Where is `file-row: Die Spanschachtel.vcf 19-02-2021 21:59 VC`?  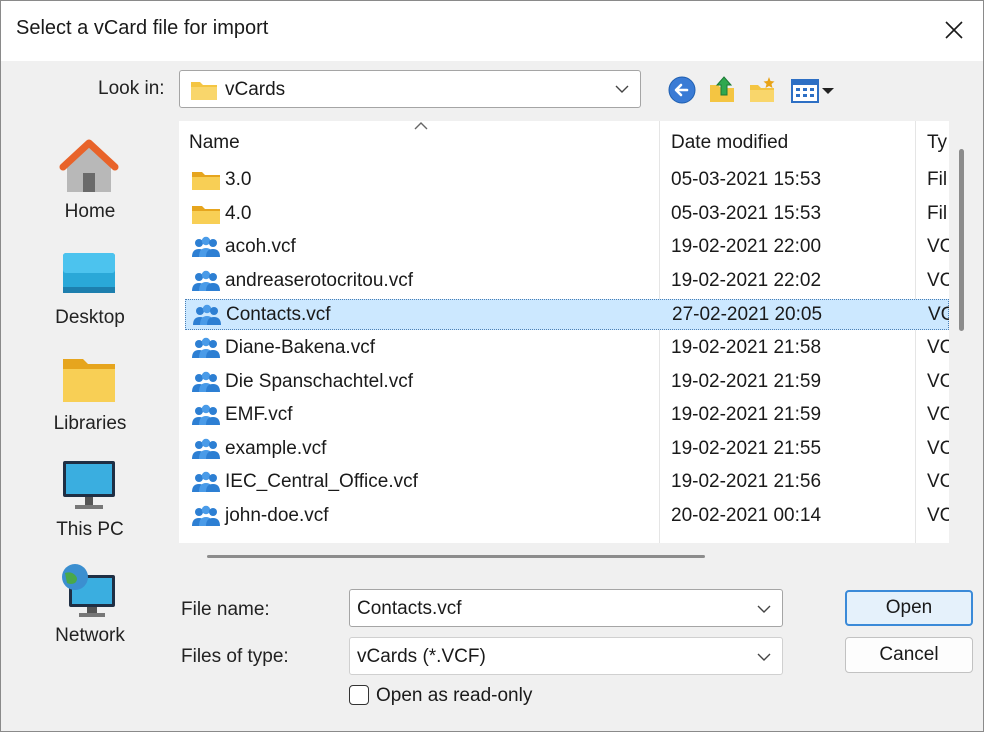
file-row: Die Spanschachtel.vcf 19-02-2021 21:59 VC is located at coordinates (567, 382).